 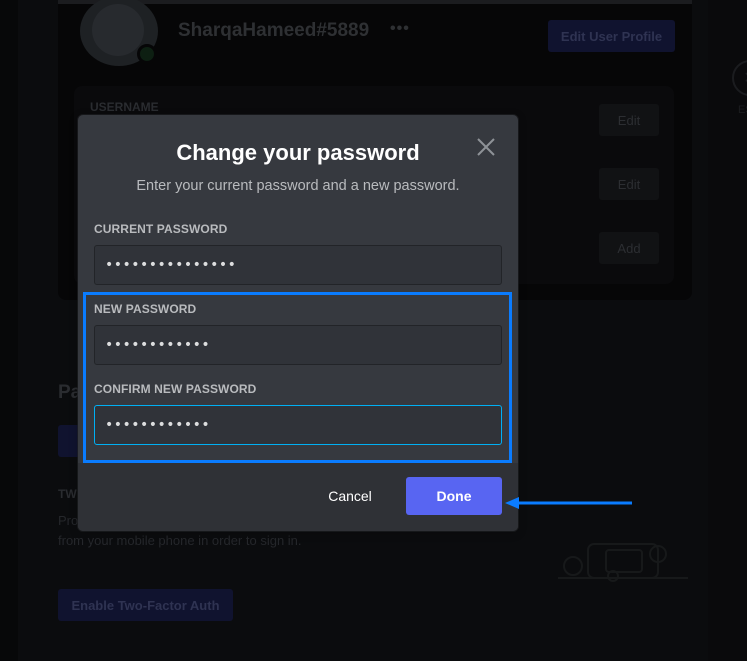 I want to click on esc-label: ESC, so click(x=742, y=110).